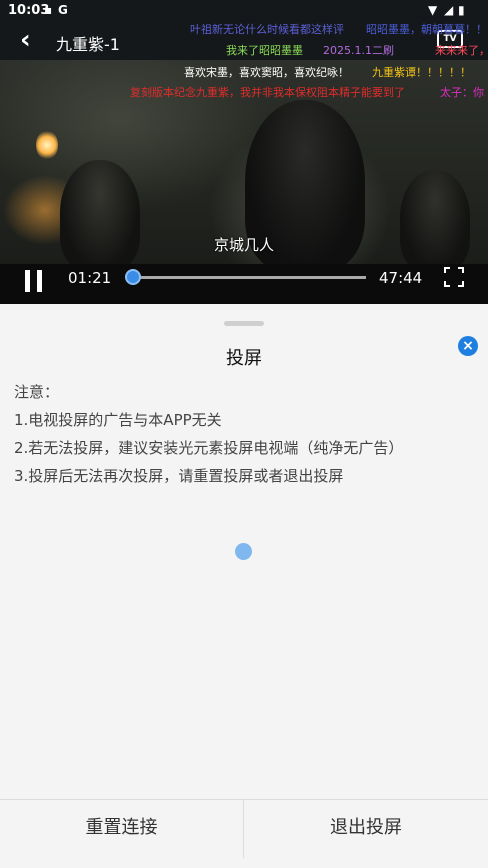 This screenshot has width=488, height=868. Describe the element at coordinates (209, 448) in the screenshot. I see `note-line: 2.若无法投屏，建议安装光元素投屏电视端（纯净无广告）` at that location.